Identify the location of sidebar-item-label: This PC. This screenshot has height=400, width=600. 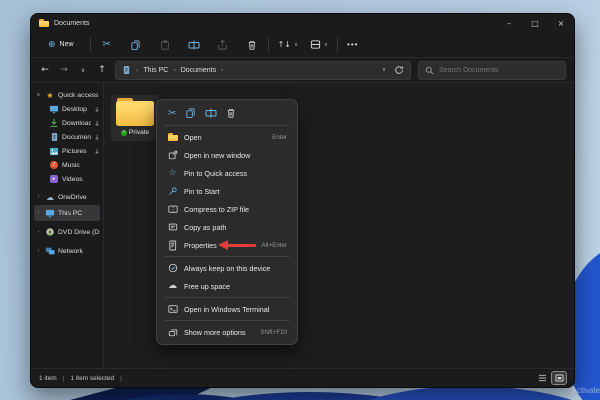
(70, 213).